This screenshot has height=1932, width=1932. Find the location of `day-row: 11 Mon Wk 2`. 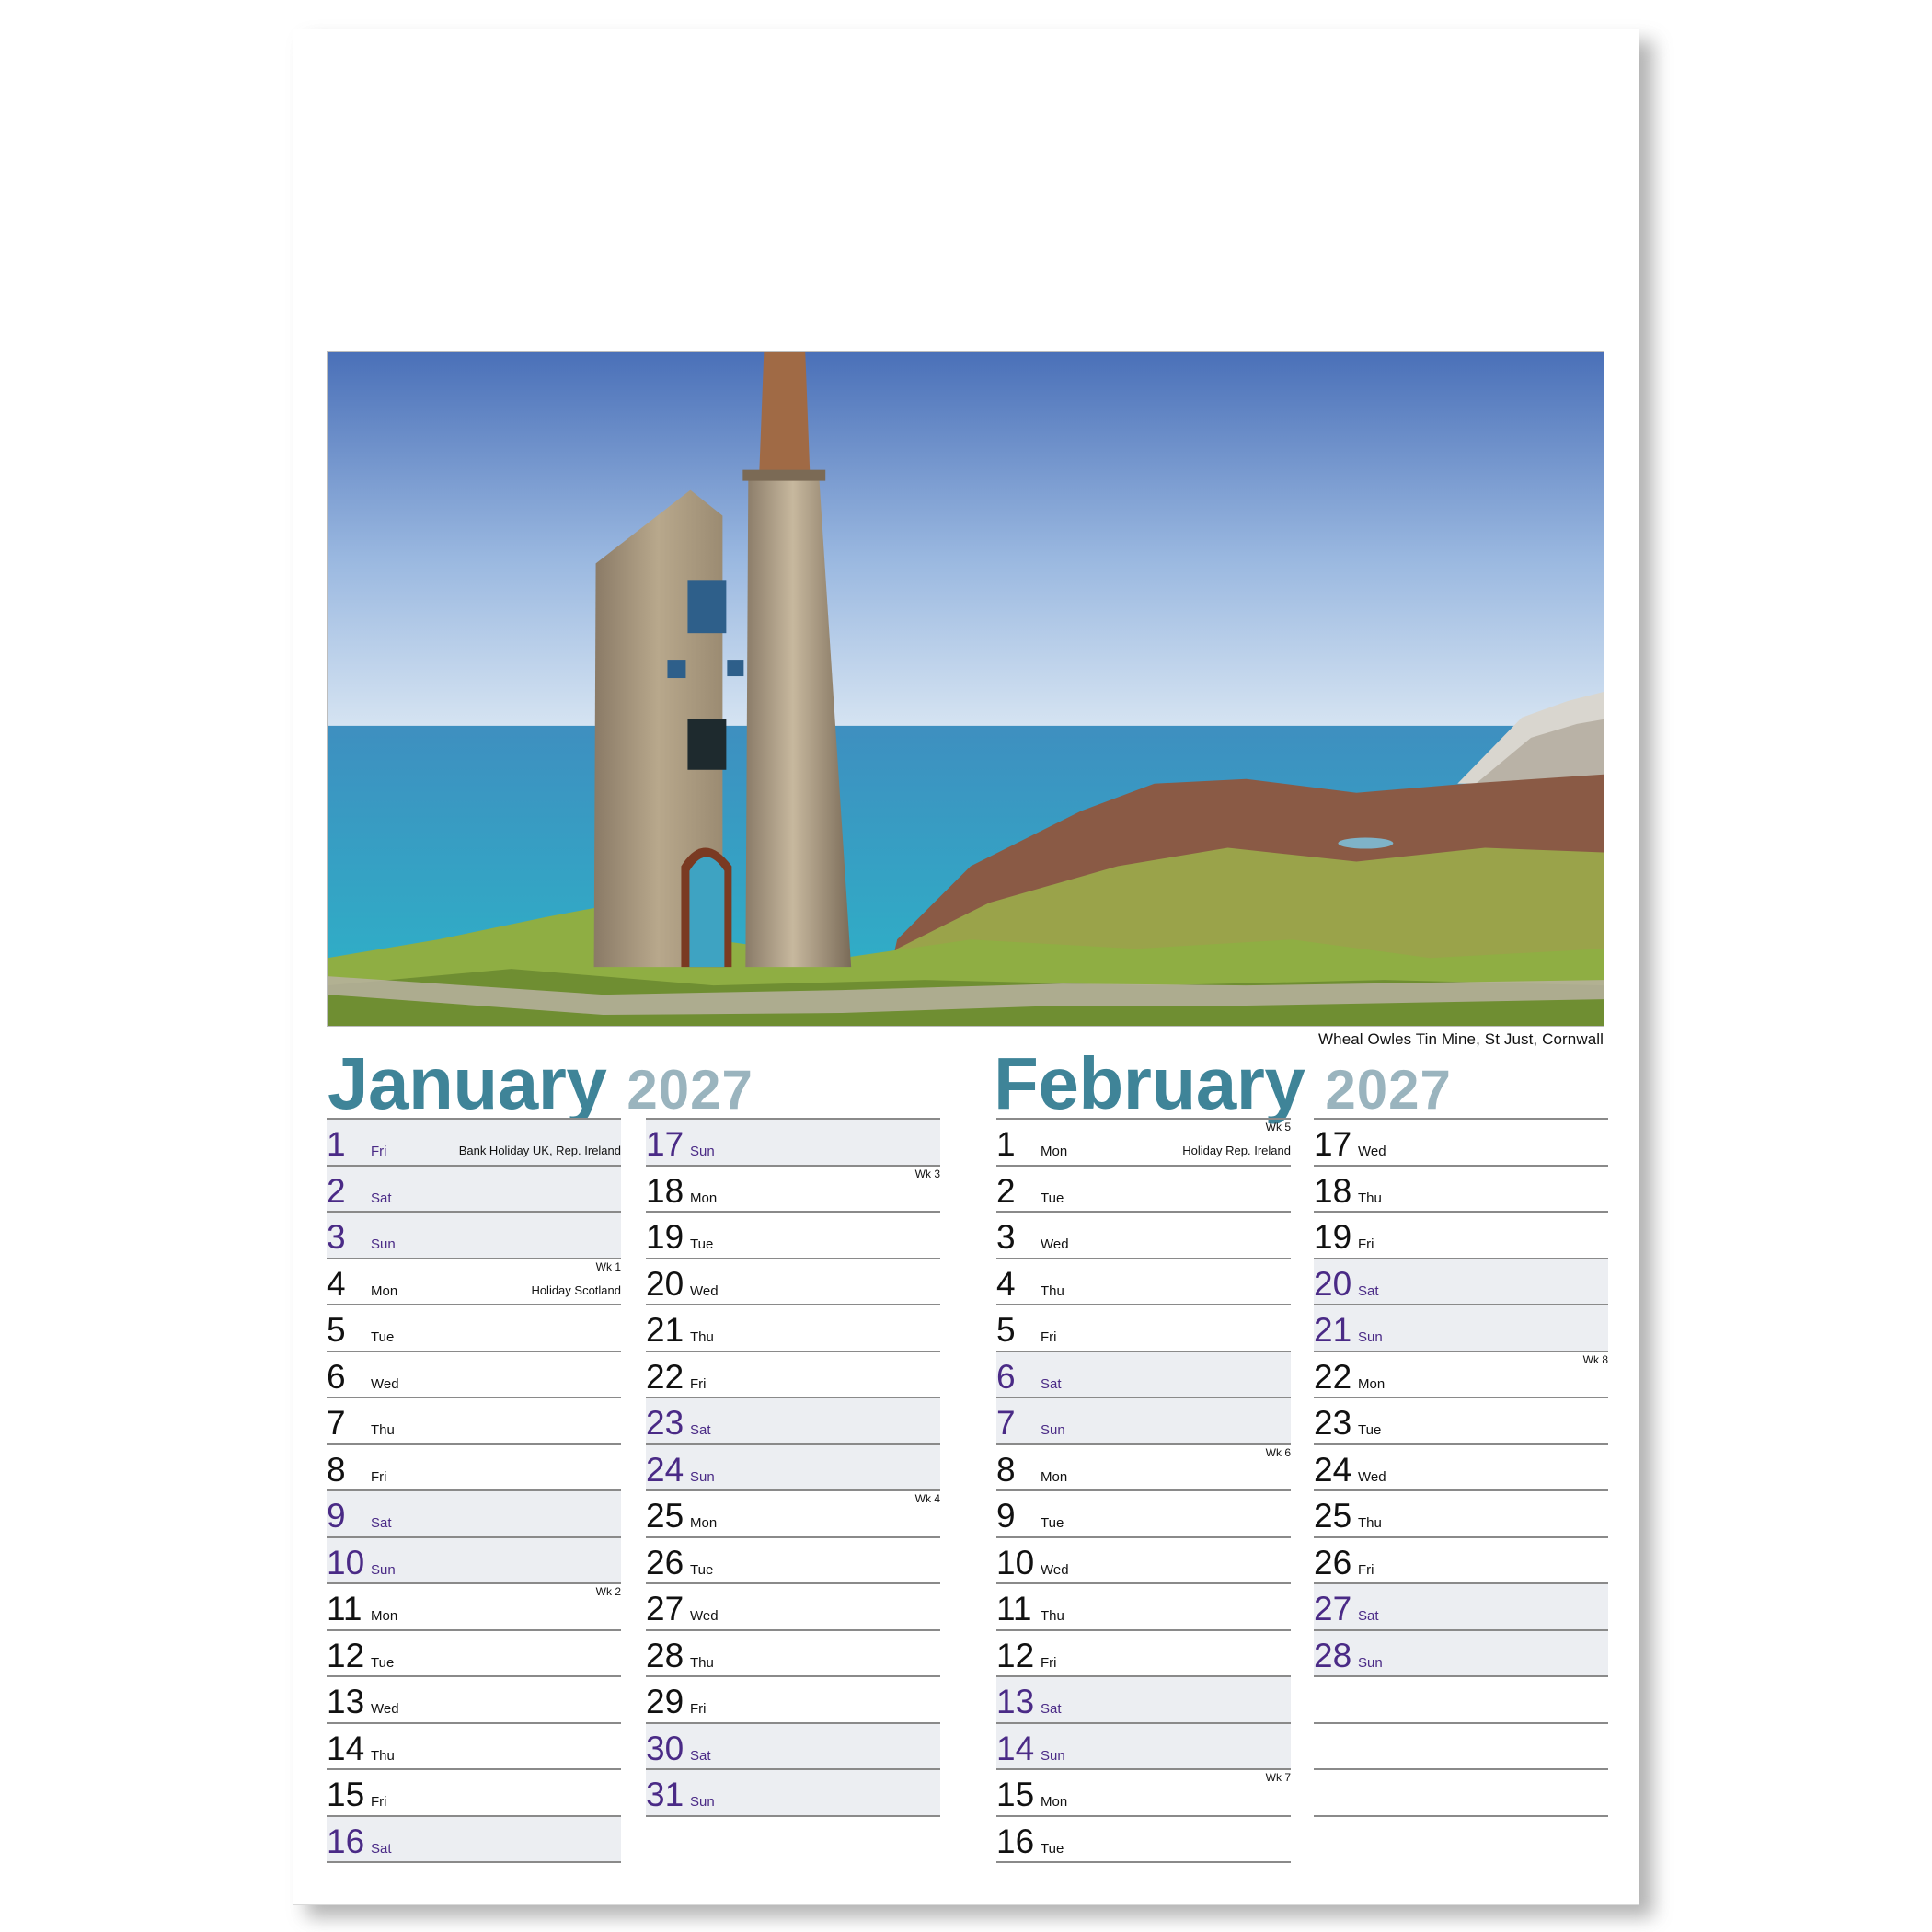

day-row: 11 Mon Wk 2 is located at coordinates (474, 1605).